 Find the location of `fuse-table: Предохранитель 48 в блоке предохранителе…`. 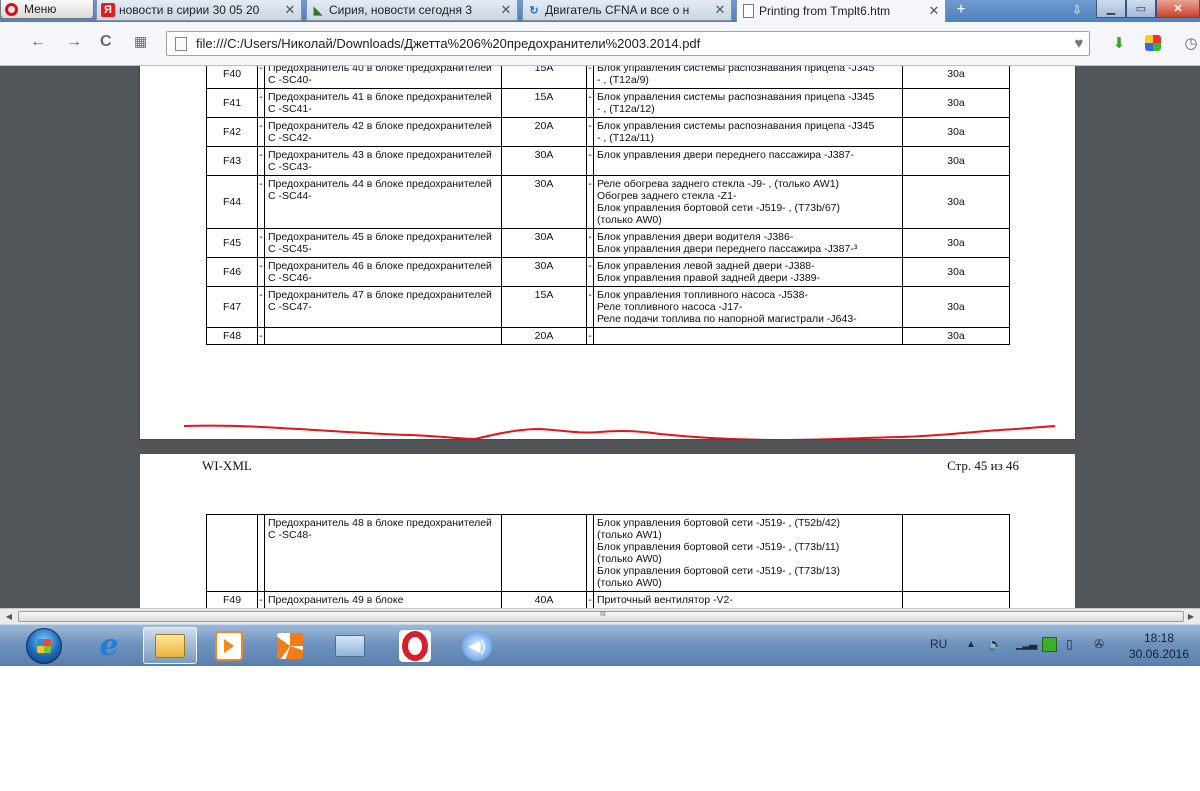

fuse-table: Предохранитель 48 в блоке предохранителе… is located at coordinates (616, 561).